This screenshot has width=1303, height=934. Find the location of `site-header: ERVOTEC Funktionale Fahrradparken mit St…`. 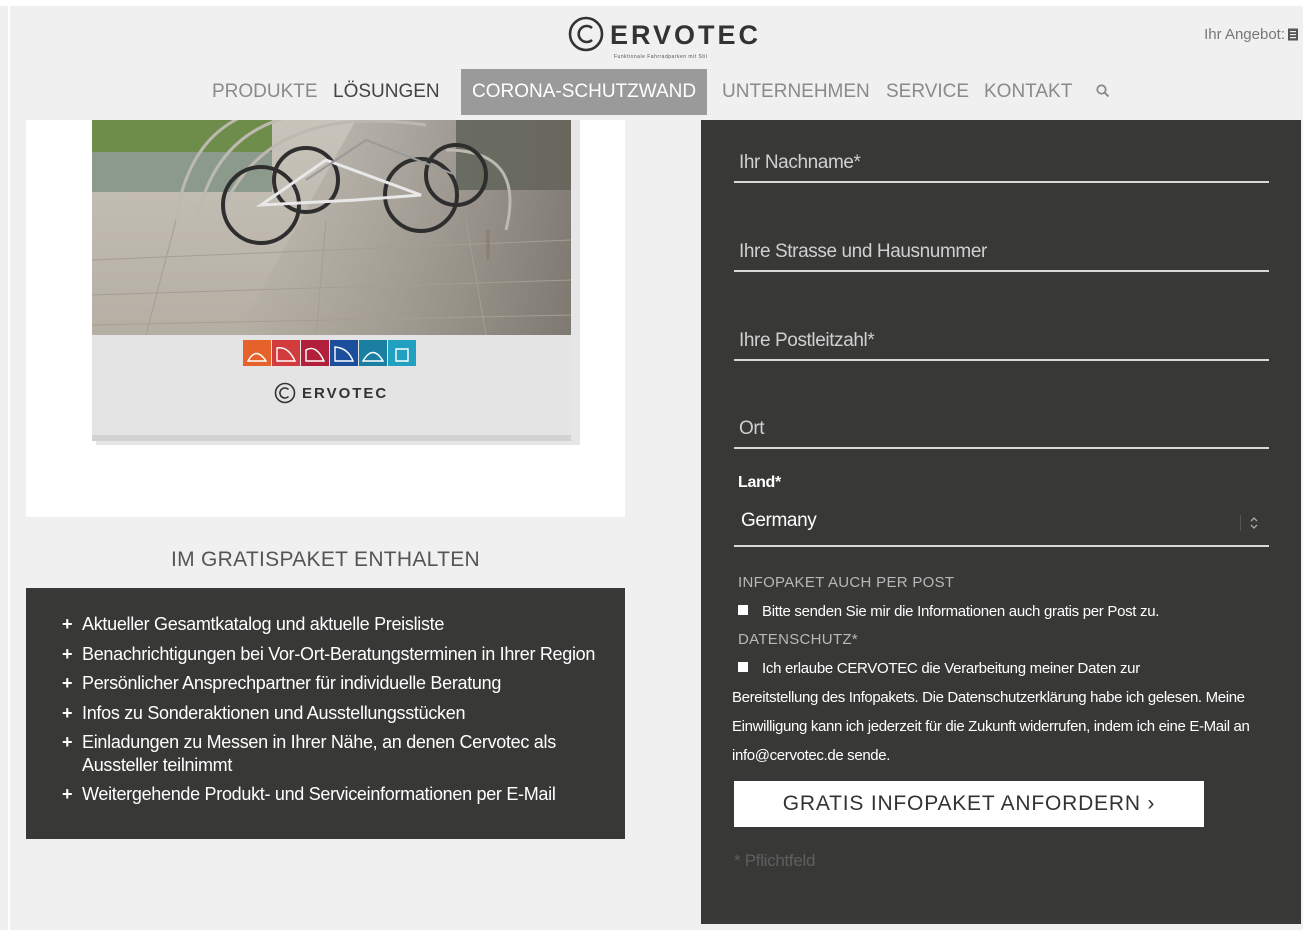

site-header: ERVOTEC Funktionale Fahrradparken mit St… is located at coordinates (656, 63).